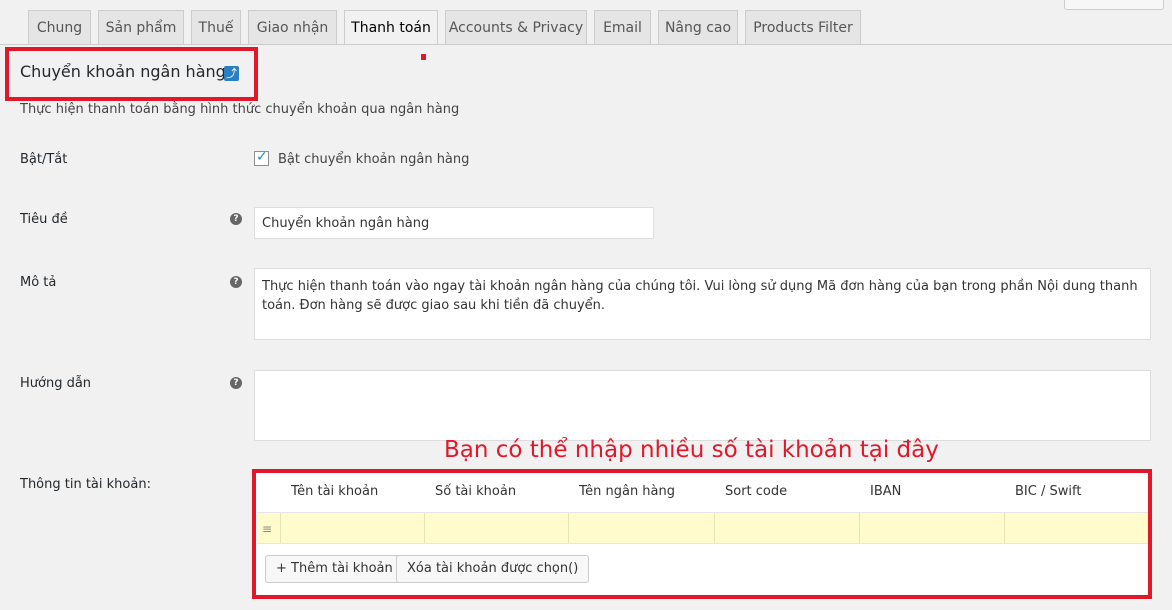 This screenshot has width=1172, height=610. Describe the element at coordinates (932, 528) in the screenshot. I see `iban-input` at that location.